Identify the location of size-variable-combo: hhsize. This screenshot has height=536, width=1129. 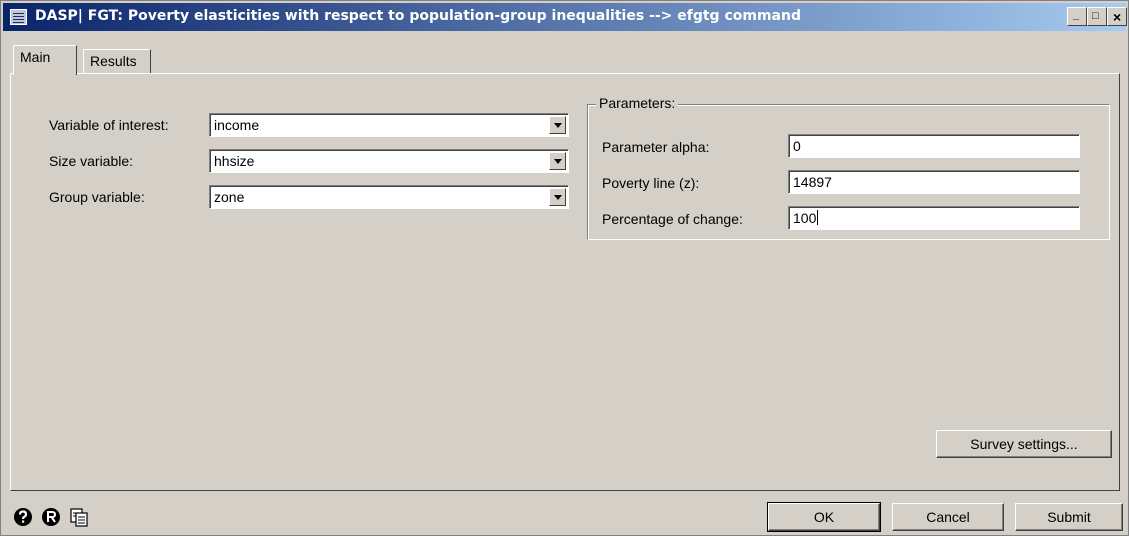
(389, 161).